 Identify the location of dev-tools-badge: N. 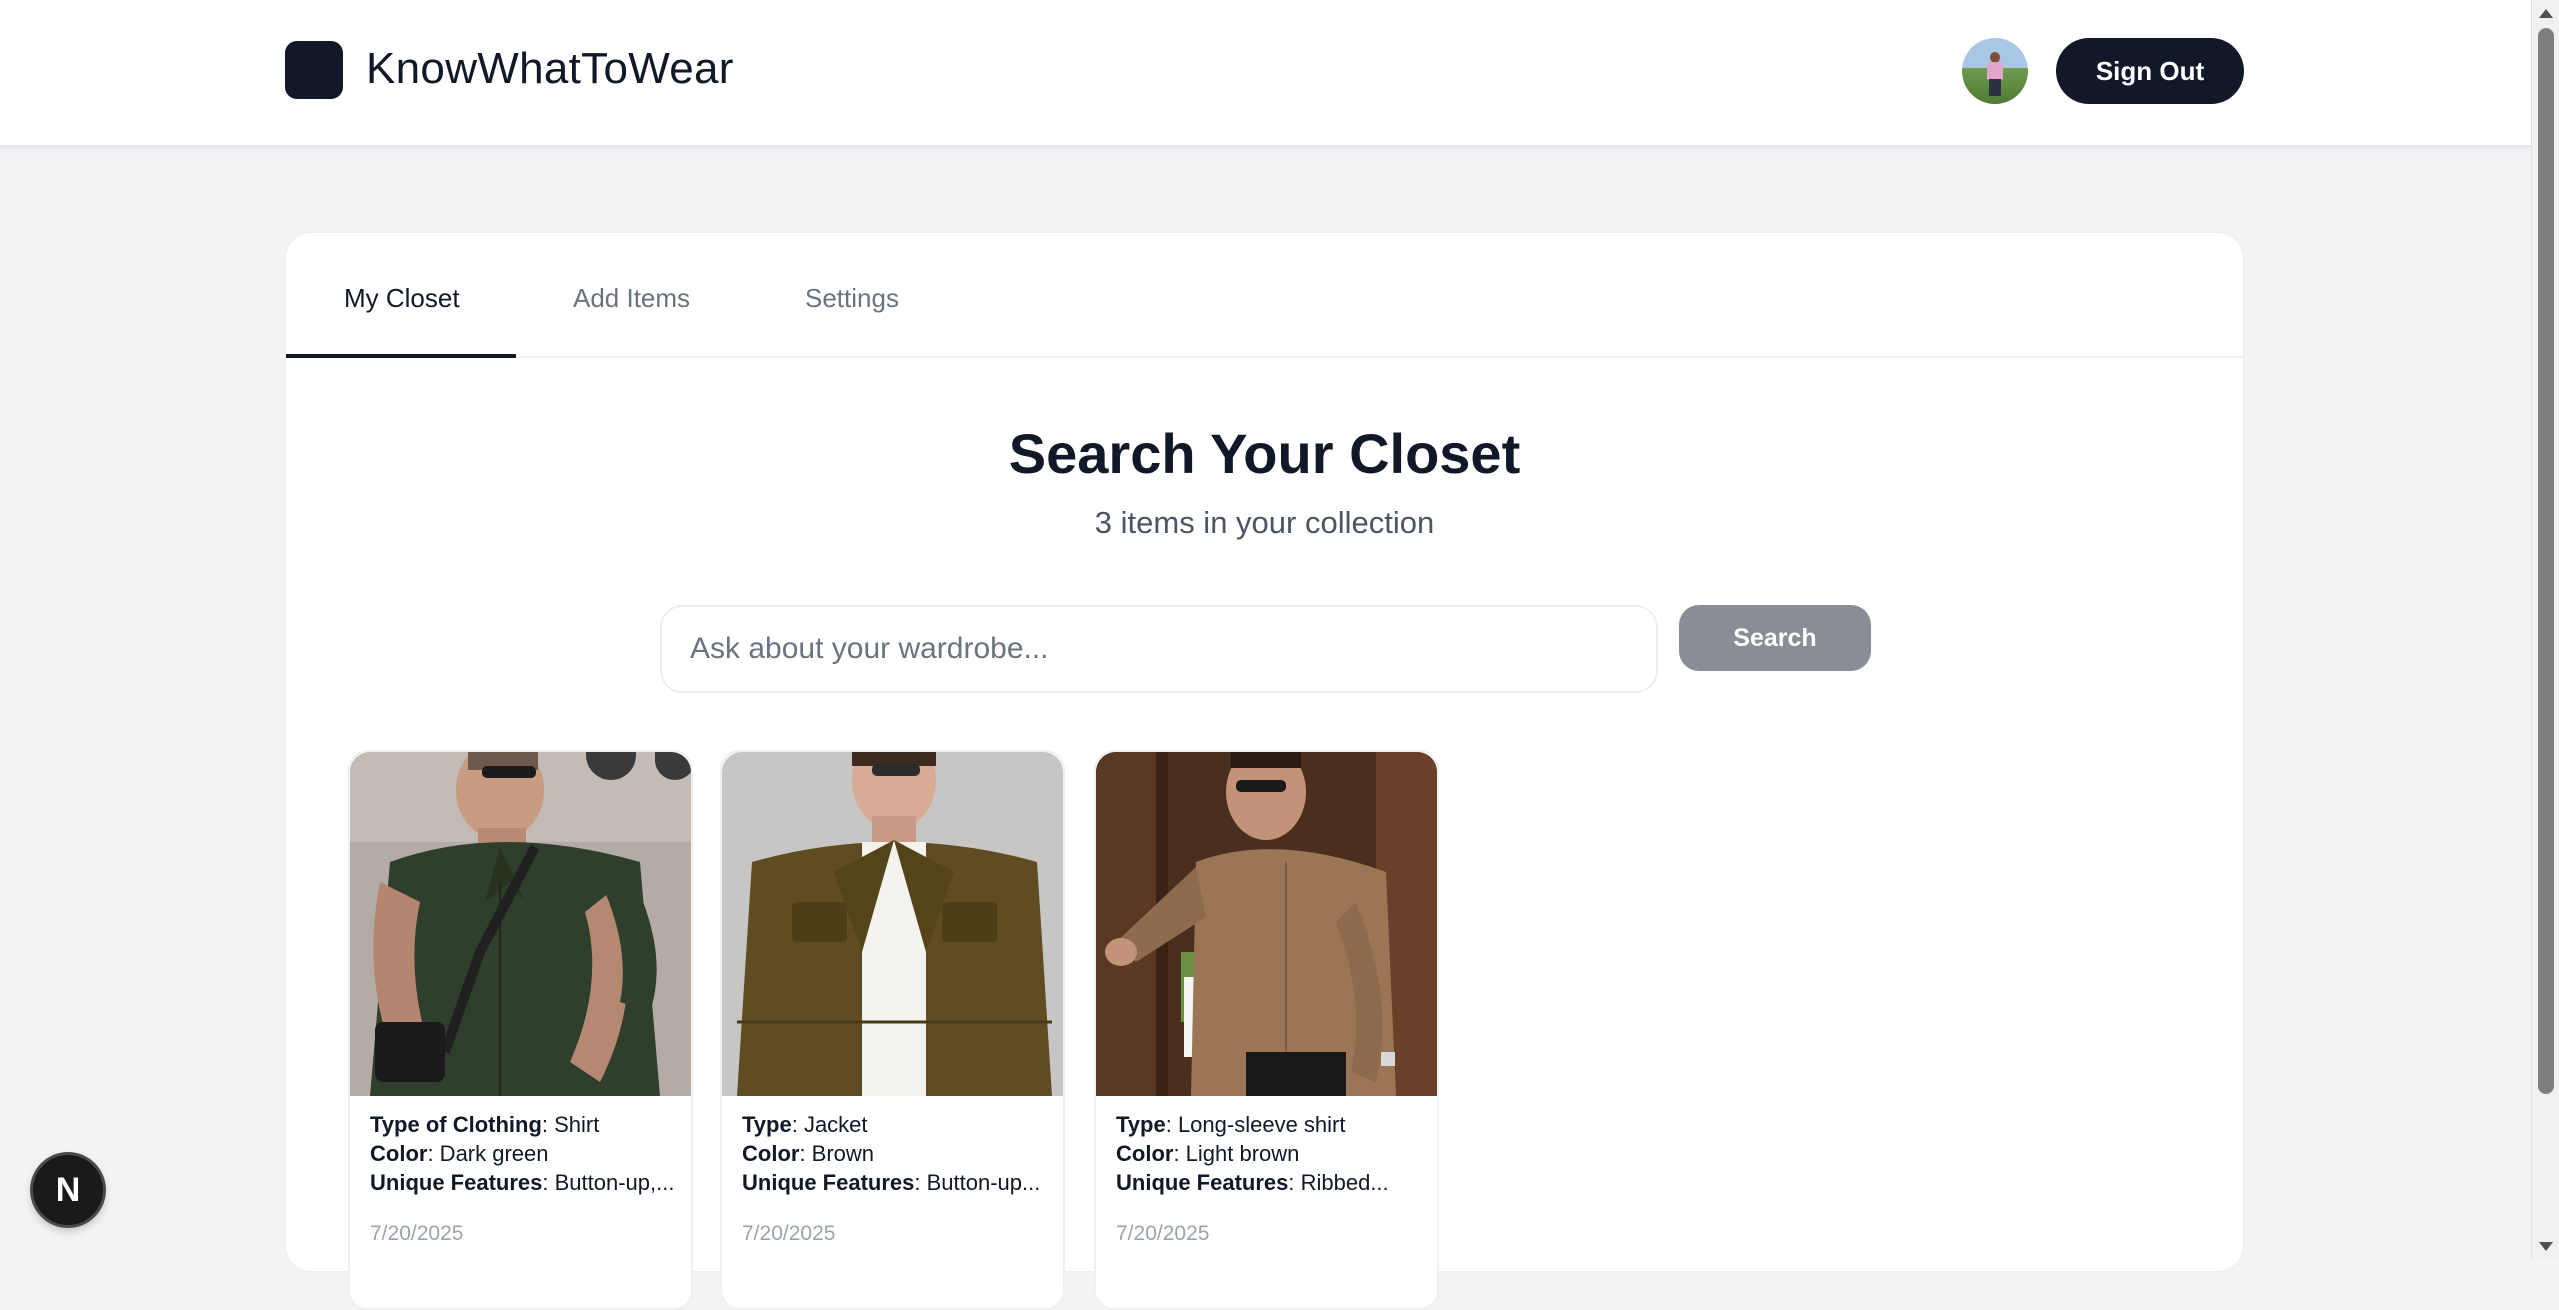
(68, 1190).